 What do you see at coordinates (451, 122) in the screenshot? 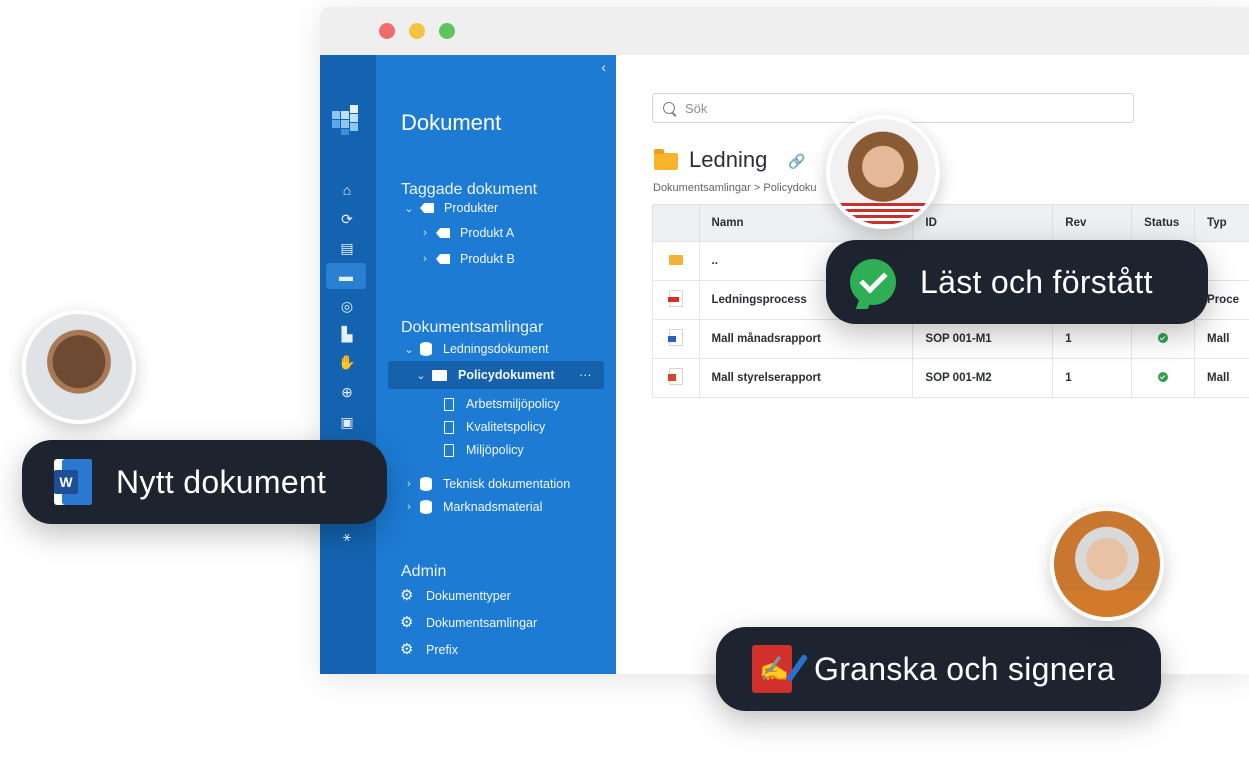
I see `sidebar-title: Dokument` at bounding box center [451, 122].